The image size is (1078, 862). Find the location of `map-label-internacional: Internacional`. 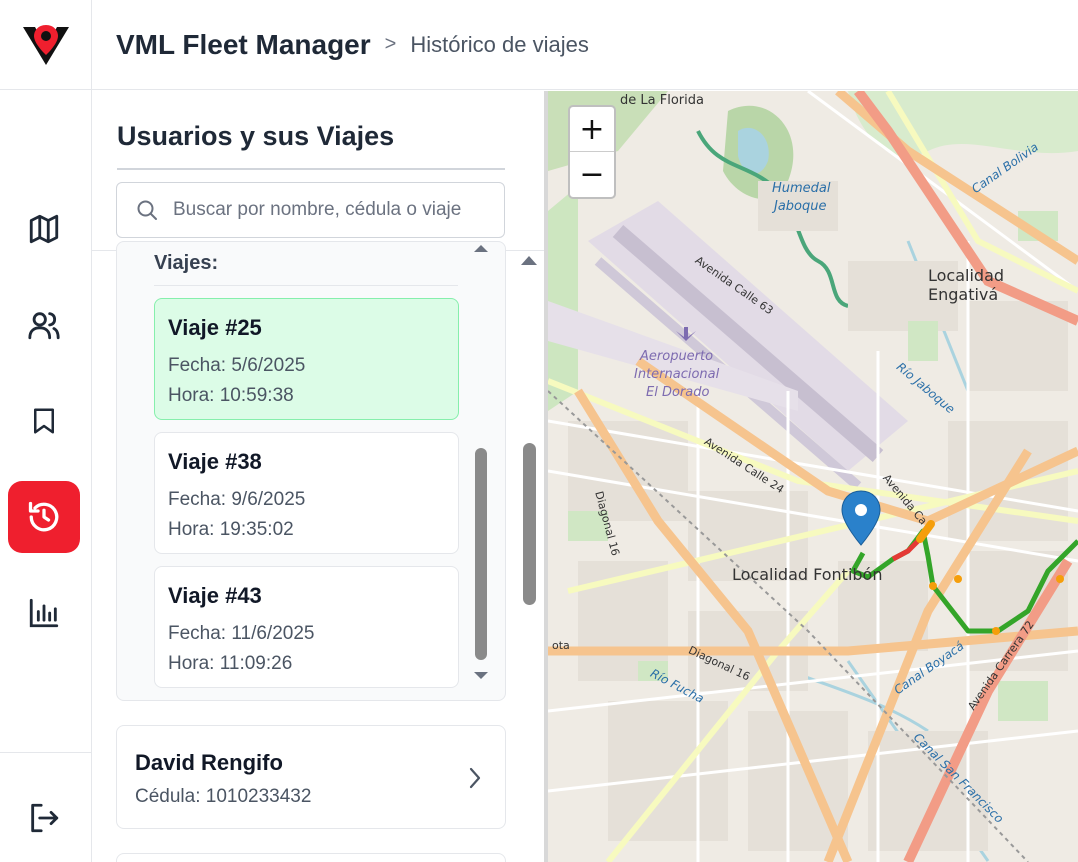

map-label-internacional: Internacional is located at coordinates (677, 374).